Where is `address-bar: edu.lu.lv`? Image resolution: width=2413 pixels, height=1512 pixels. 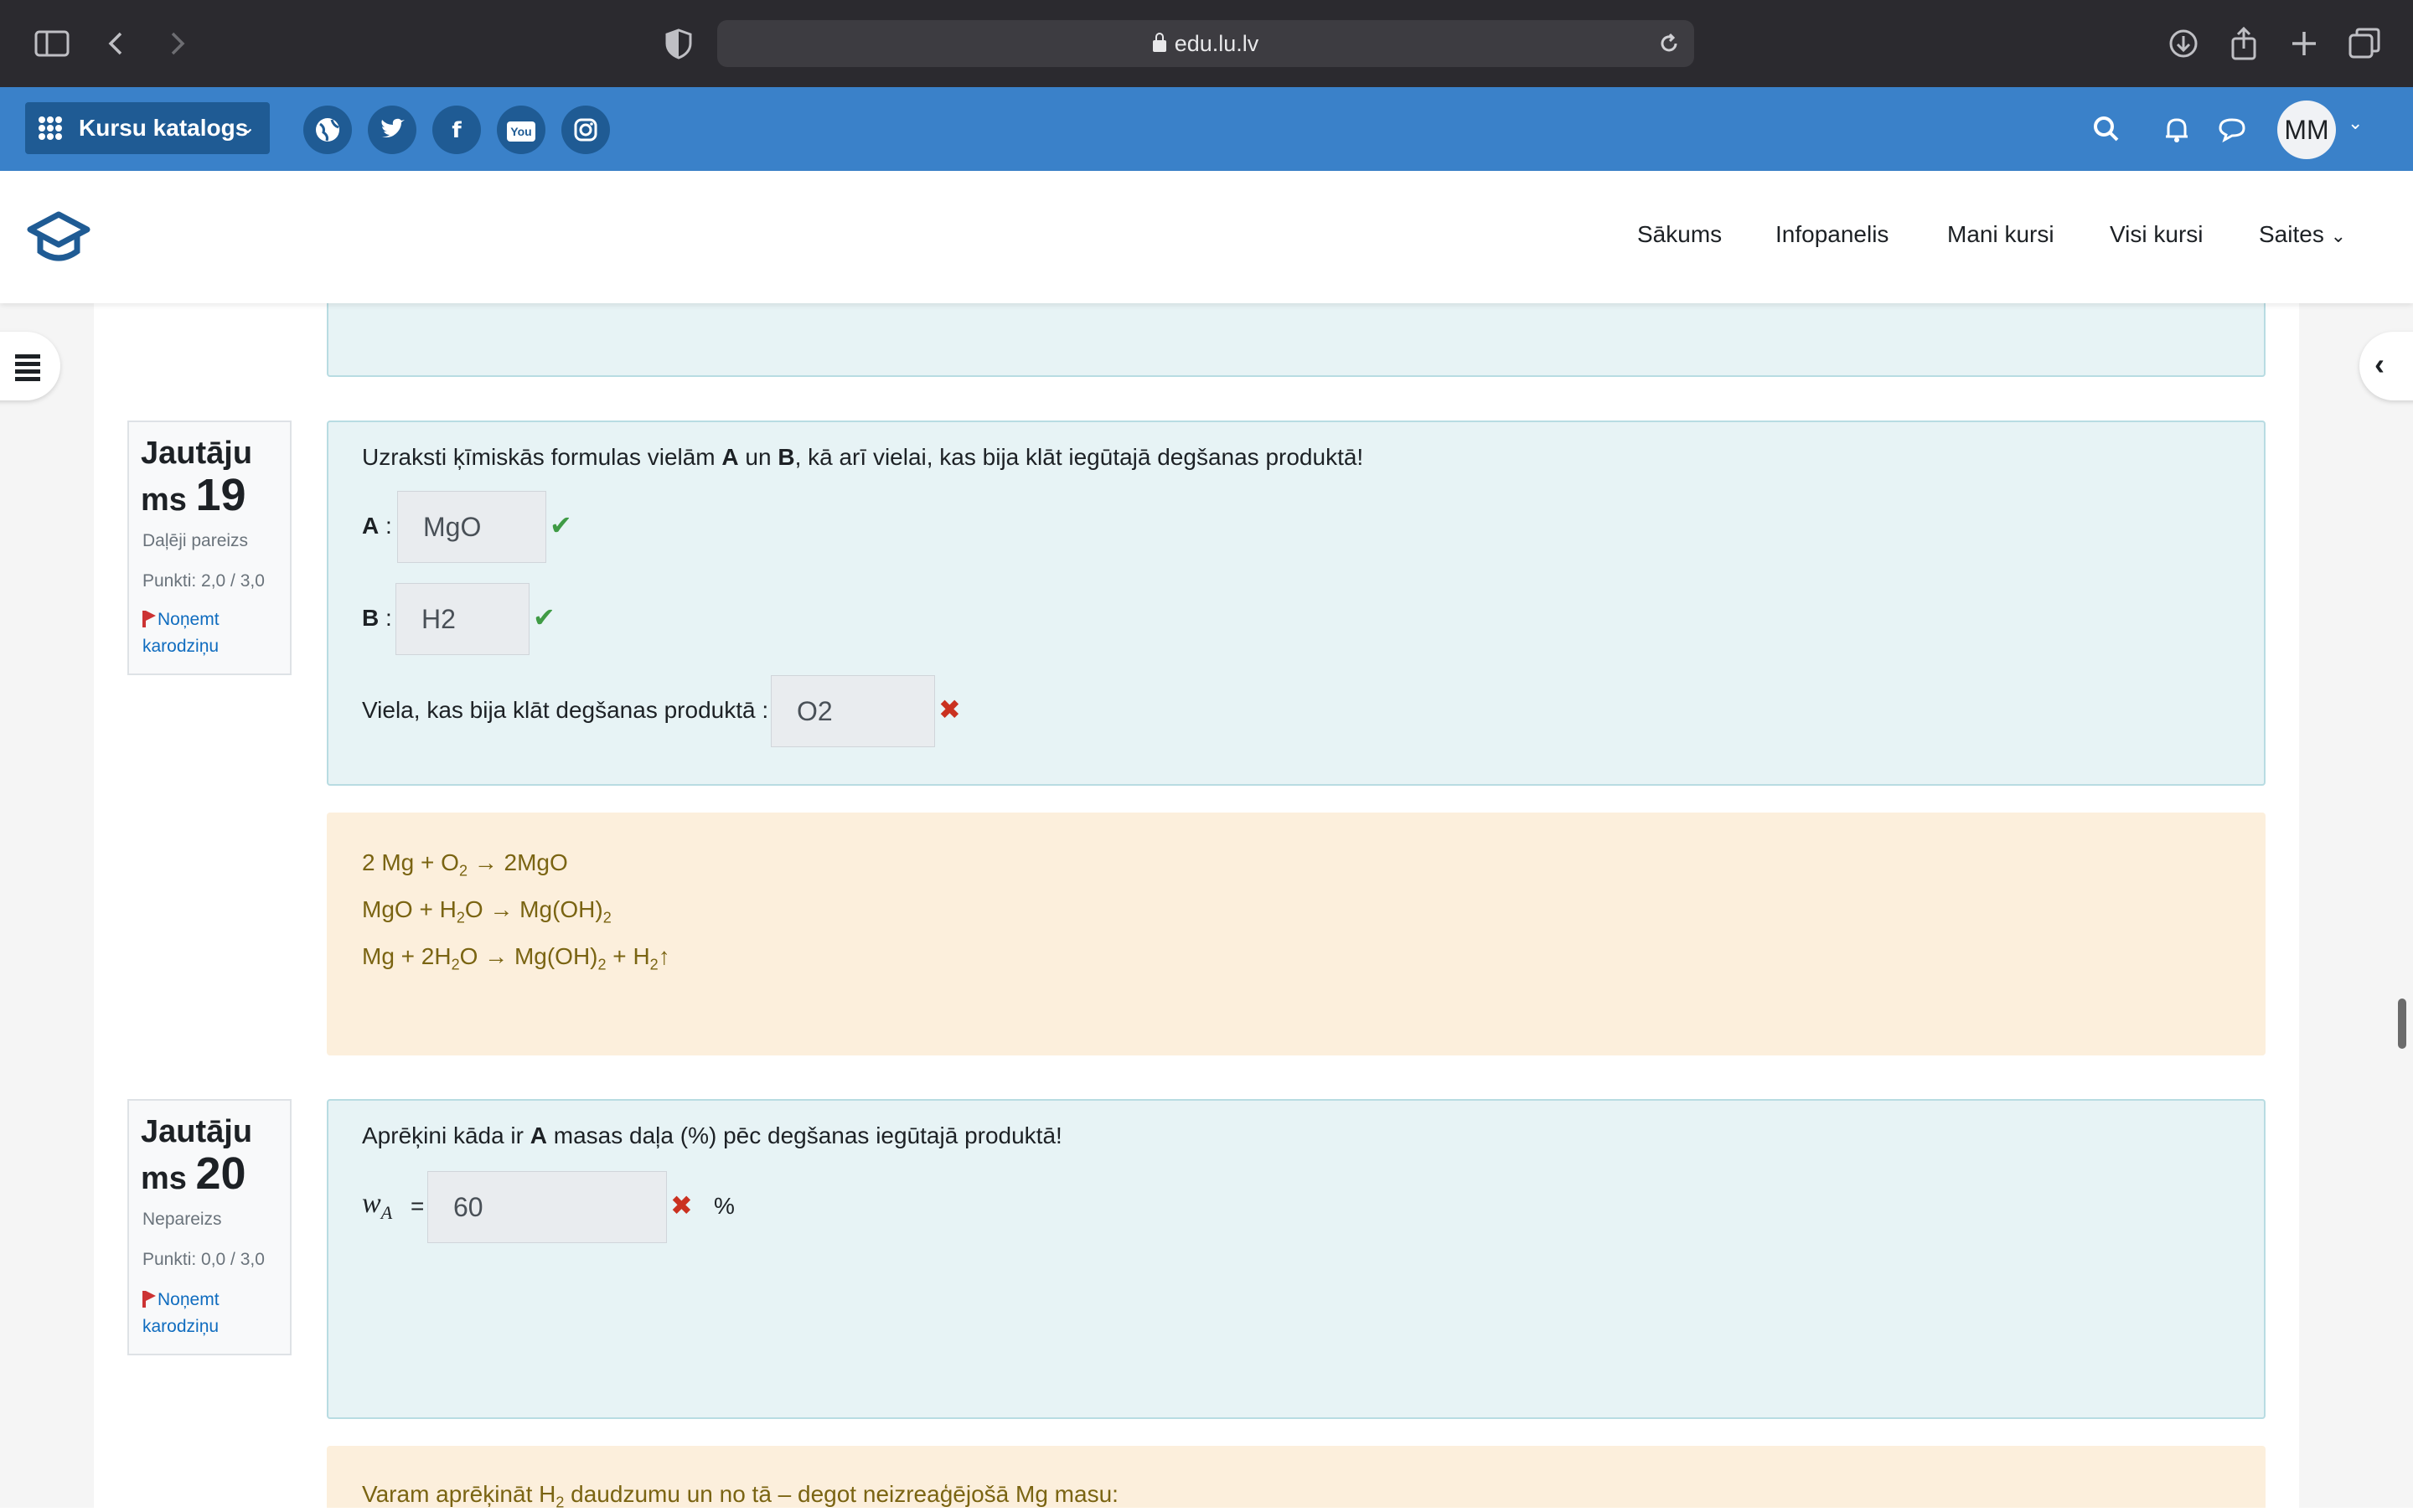 address-bar: edu.lu.lv is located at coordinates (1205, 43).